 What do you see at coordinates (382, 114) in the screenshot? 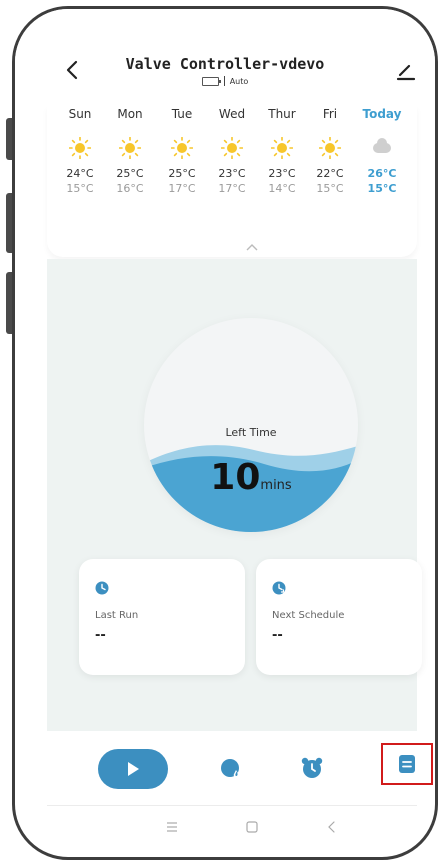
I see `weather-day-name: Today` at bounding box center [382, 114].